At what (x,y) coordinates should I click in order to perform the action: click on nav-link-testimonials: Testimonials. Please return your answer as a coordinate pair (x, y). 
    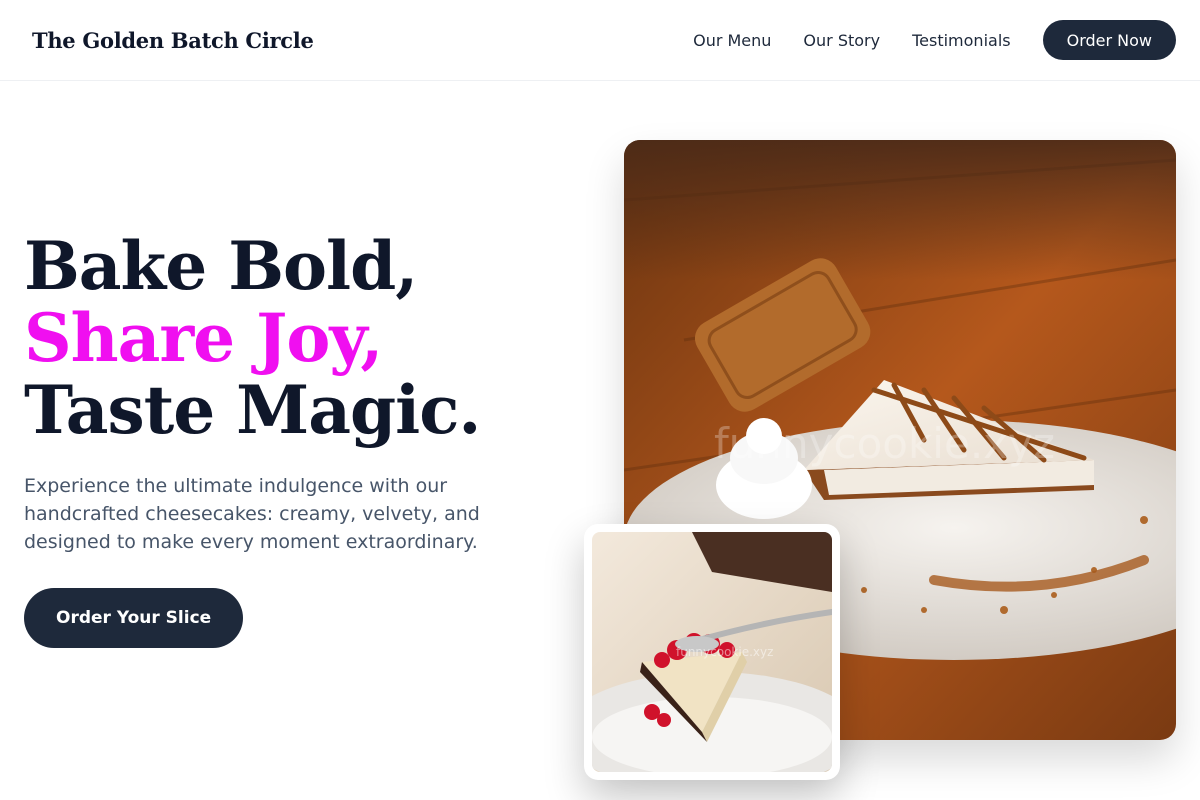
    Looking at the image, I should click on (961, 40).